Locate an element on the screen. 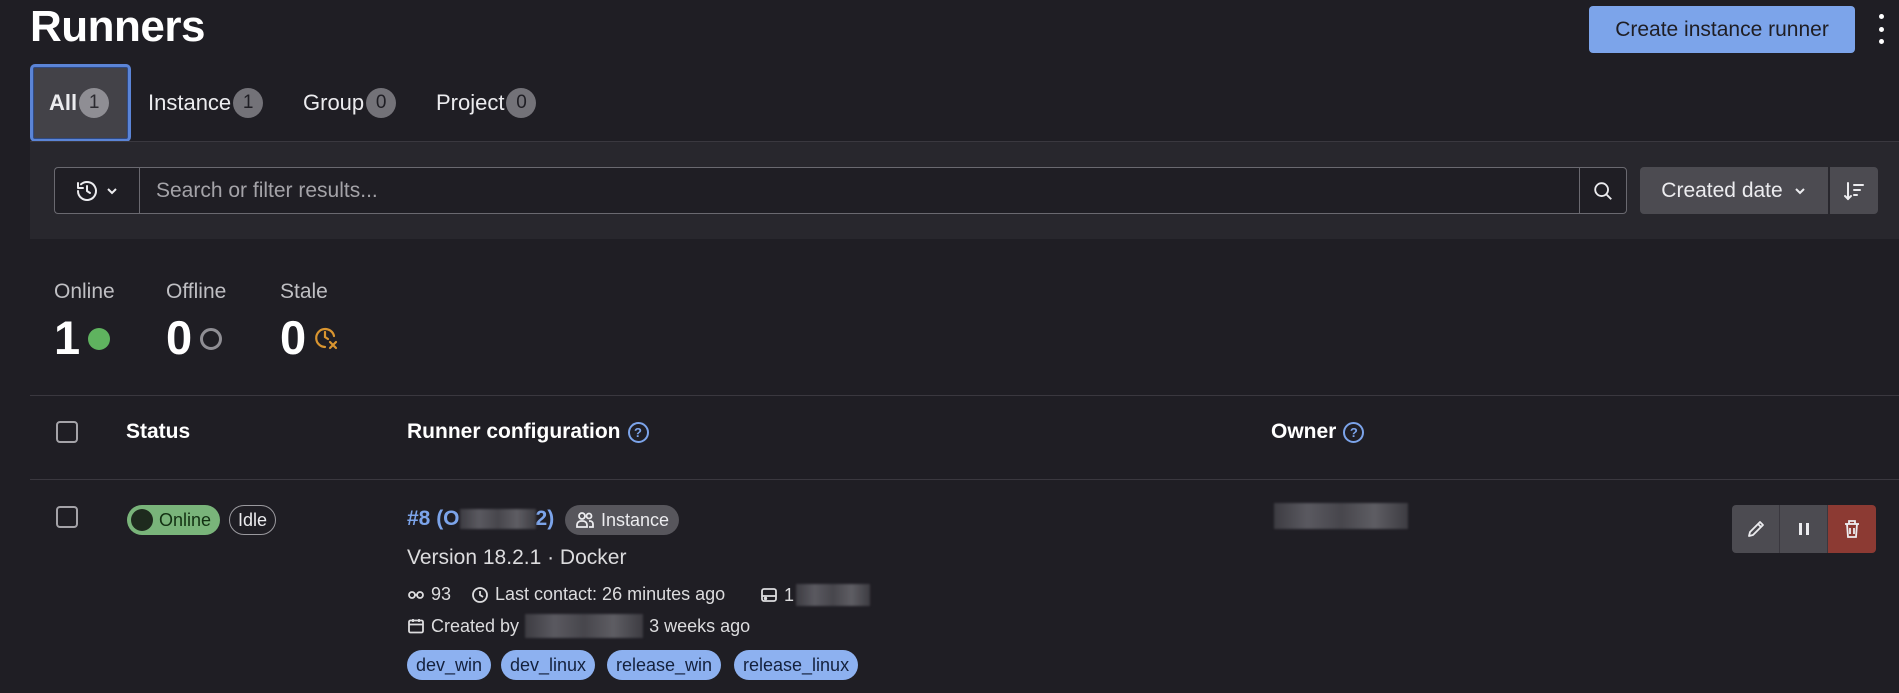 The image size is (1899, 693). sort-direction-button is located at coordinates (1854, 190).